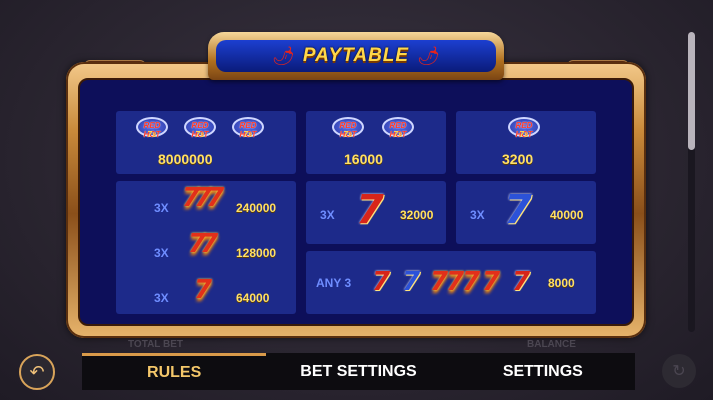  What do you see at coordinates (561, 283) in the screenshot?
I see `payout-value: 8000` at bounding box center [561, 283].